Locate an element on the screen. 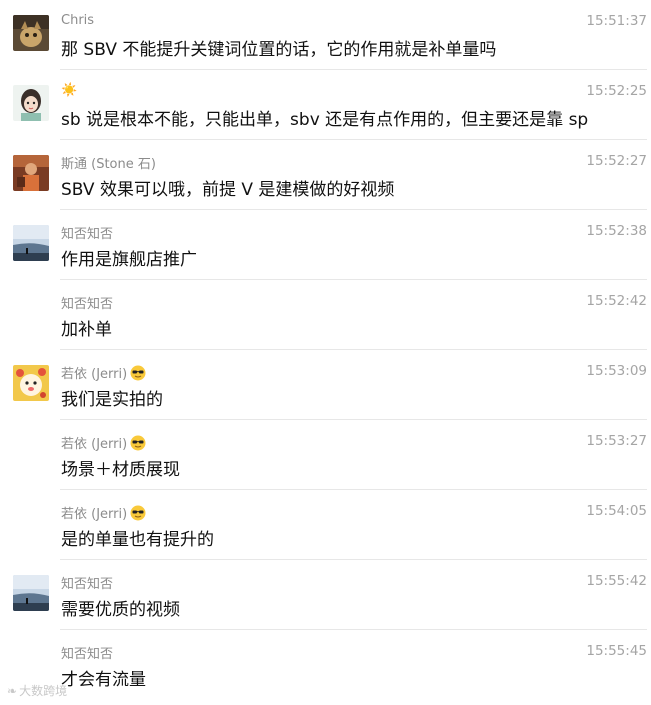 This screenshot has width=651, height=705. message-time: 15:53:09 is located at coordinates (616, 371).